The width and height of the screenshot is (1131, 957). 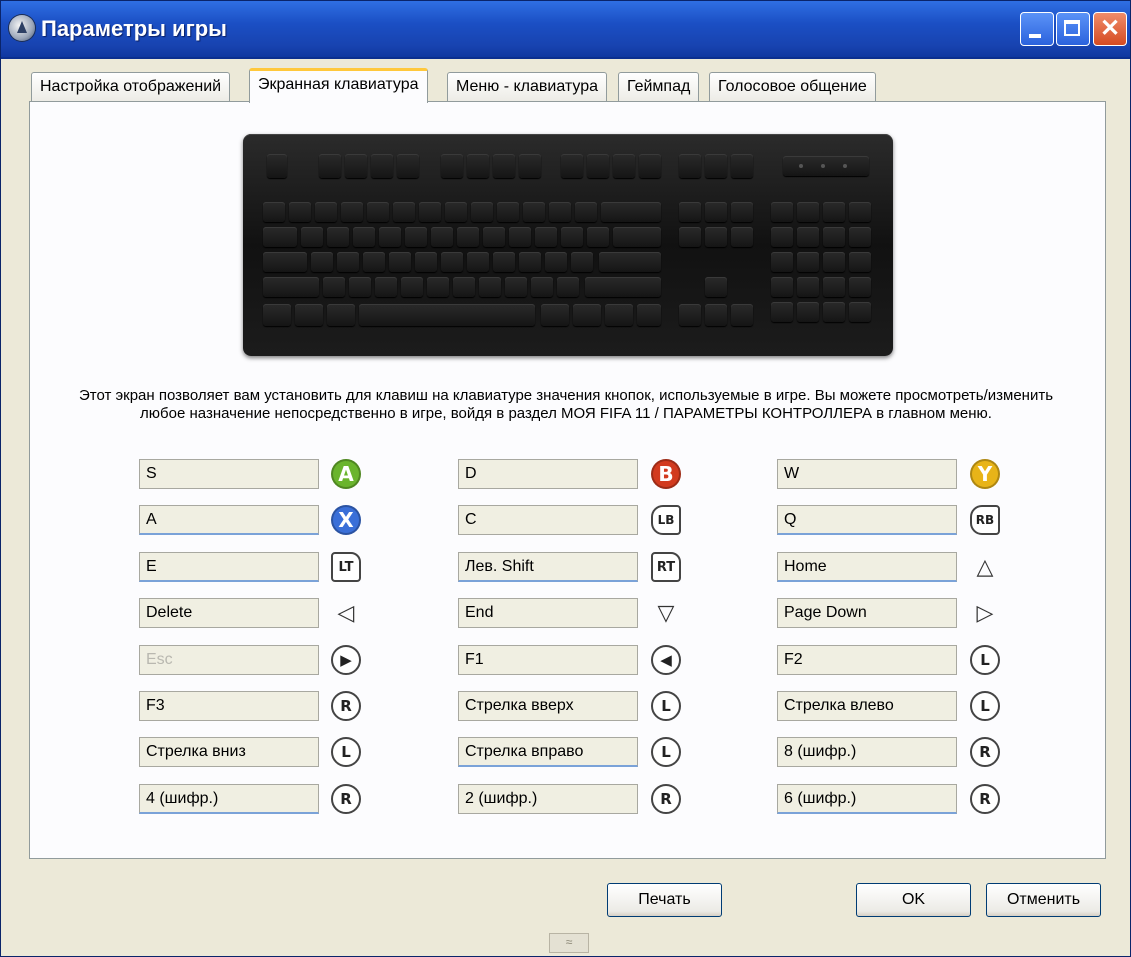 I want to click on maximize-button, so click(x=1073, y=29).